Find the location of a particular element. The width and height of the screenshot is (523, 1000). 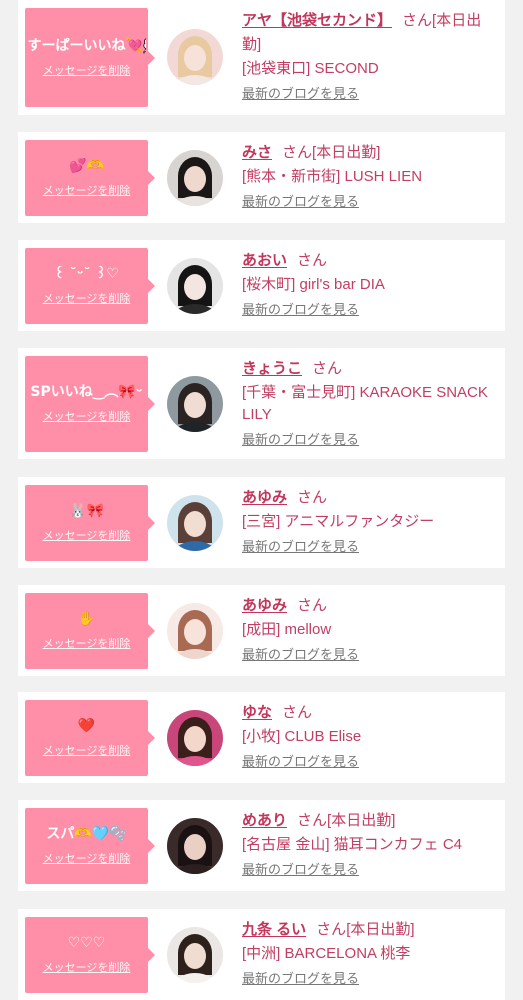

bubble-message-text: スパ🫶🩵🫧 is located at coordinates (86, 834).